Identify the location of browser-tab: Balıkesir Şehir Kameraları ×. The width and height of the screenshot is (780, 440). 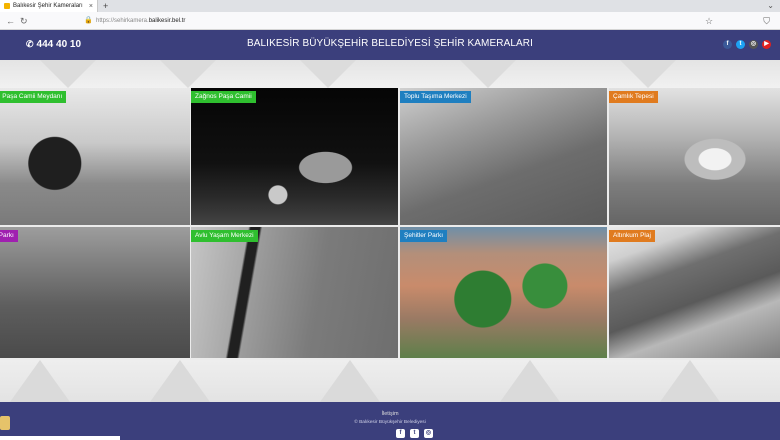
(49, 6).